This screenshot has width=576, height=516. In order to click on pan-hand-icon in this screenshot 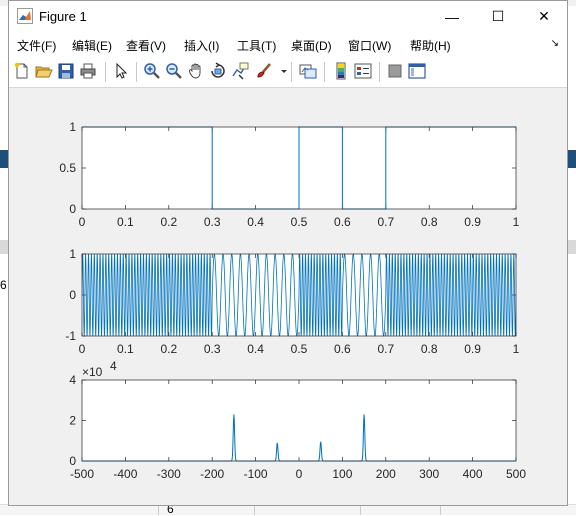, I will do `click(196, 71)`.